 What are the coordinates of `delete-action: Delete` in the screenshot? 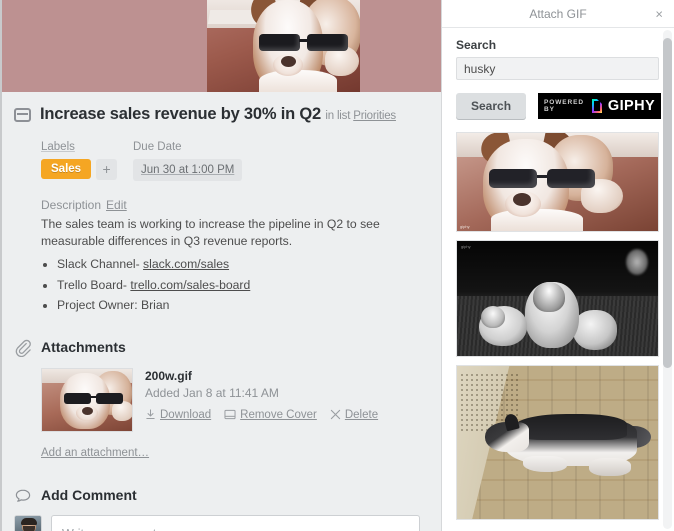 It's located at (354, 415).